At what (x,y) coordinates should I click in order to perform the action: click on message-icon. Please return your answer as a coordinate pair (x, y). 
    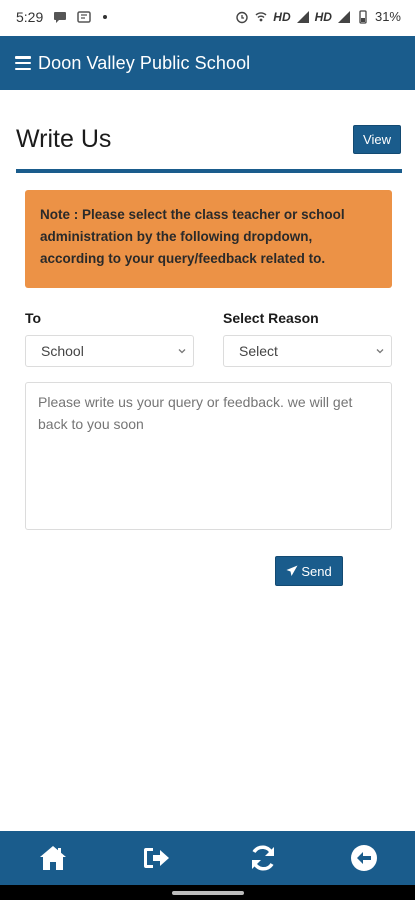
    Looking at the image, I should click on (60, 17).